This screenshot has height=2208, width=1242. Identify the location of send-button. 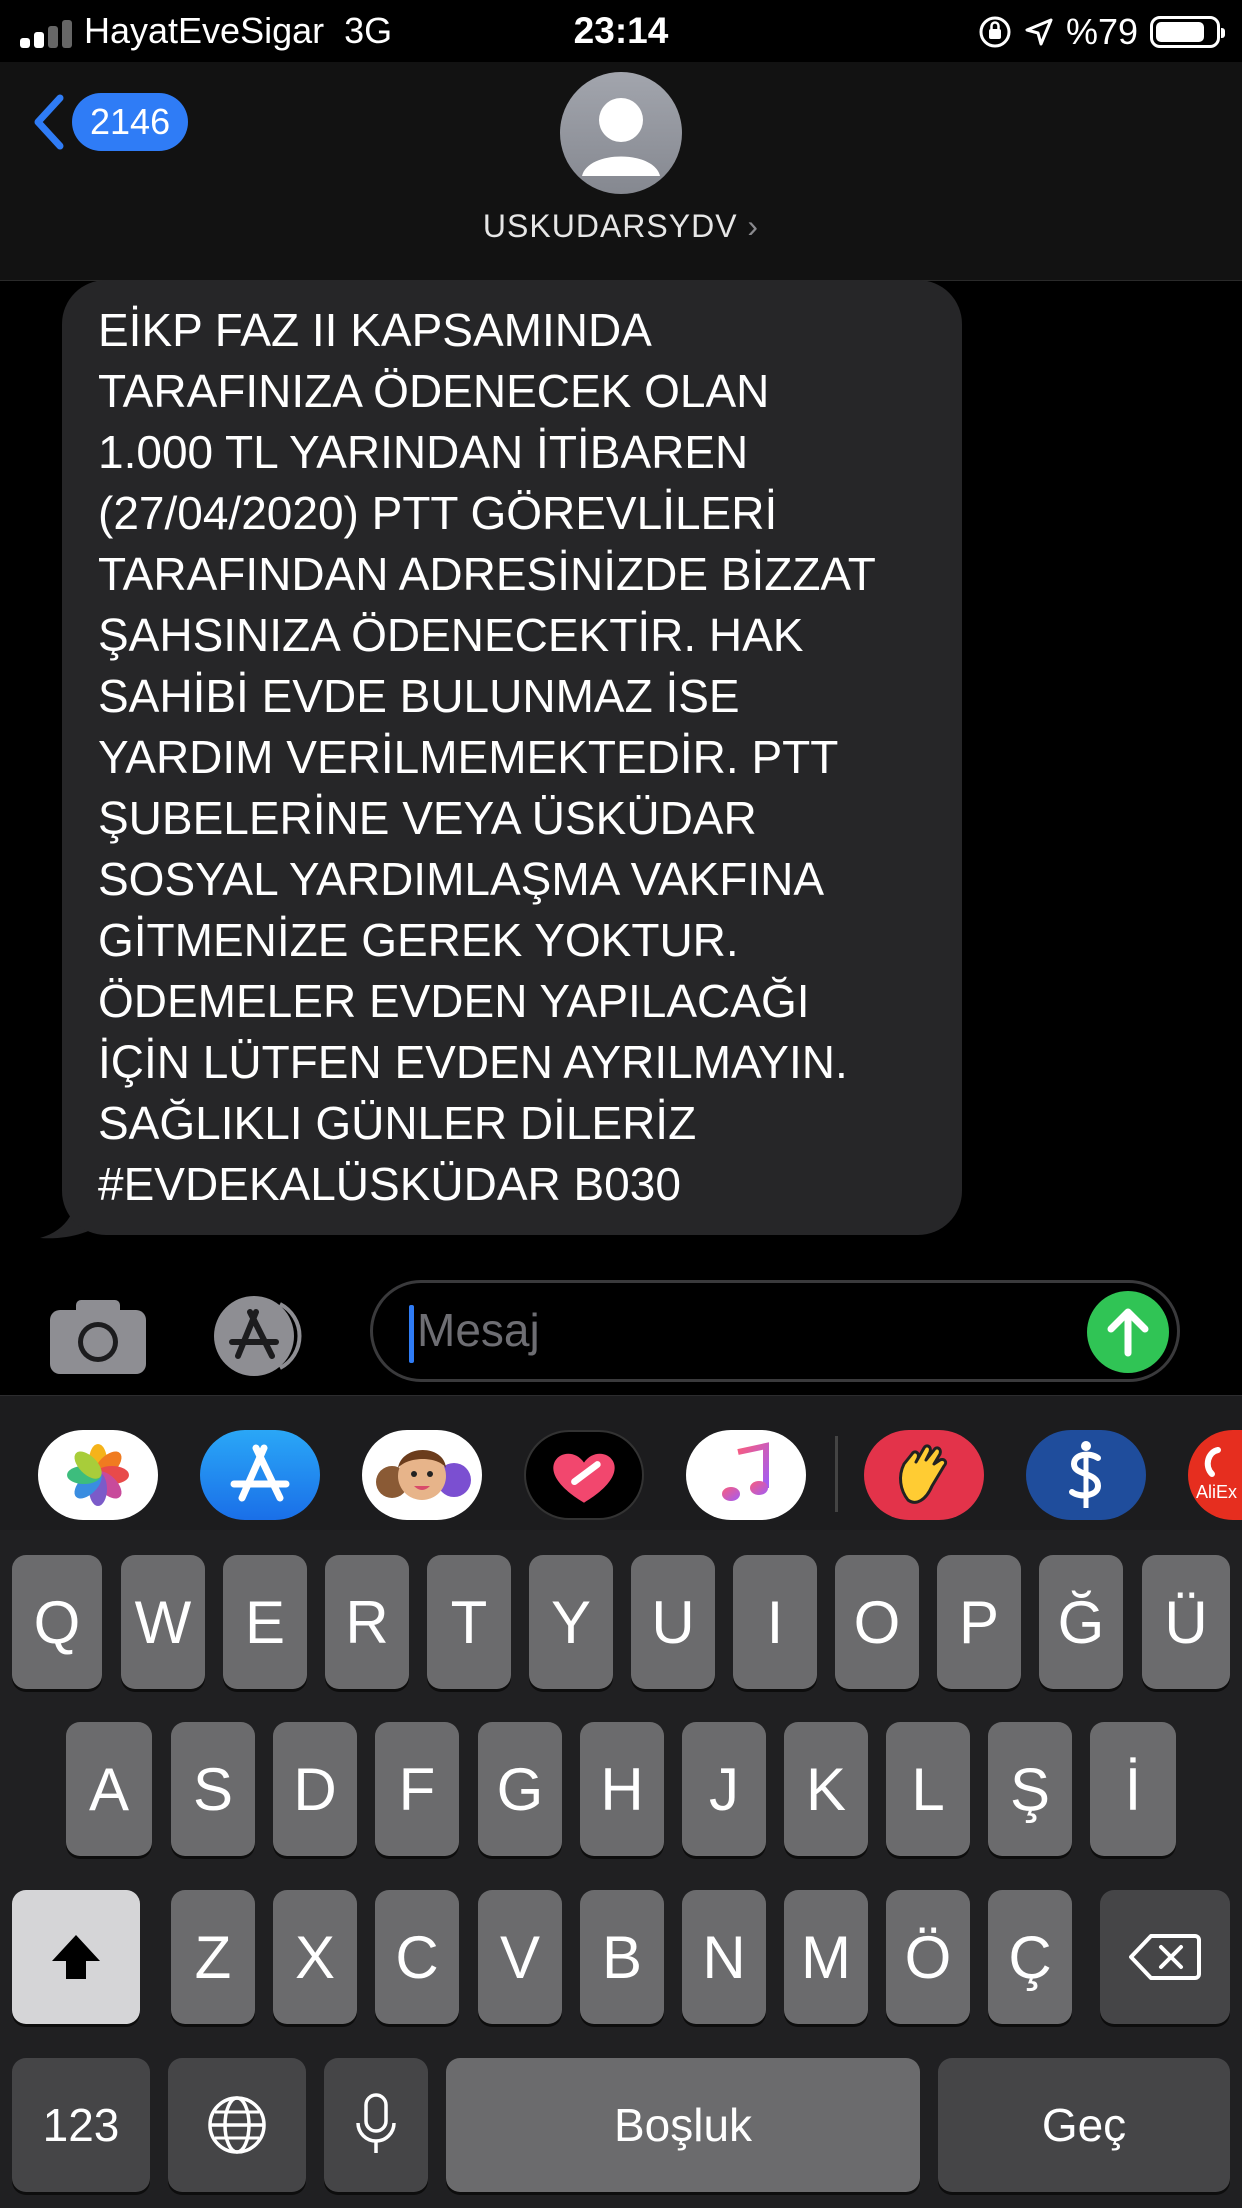
(1128, 1332).